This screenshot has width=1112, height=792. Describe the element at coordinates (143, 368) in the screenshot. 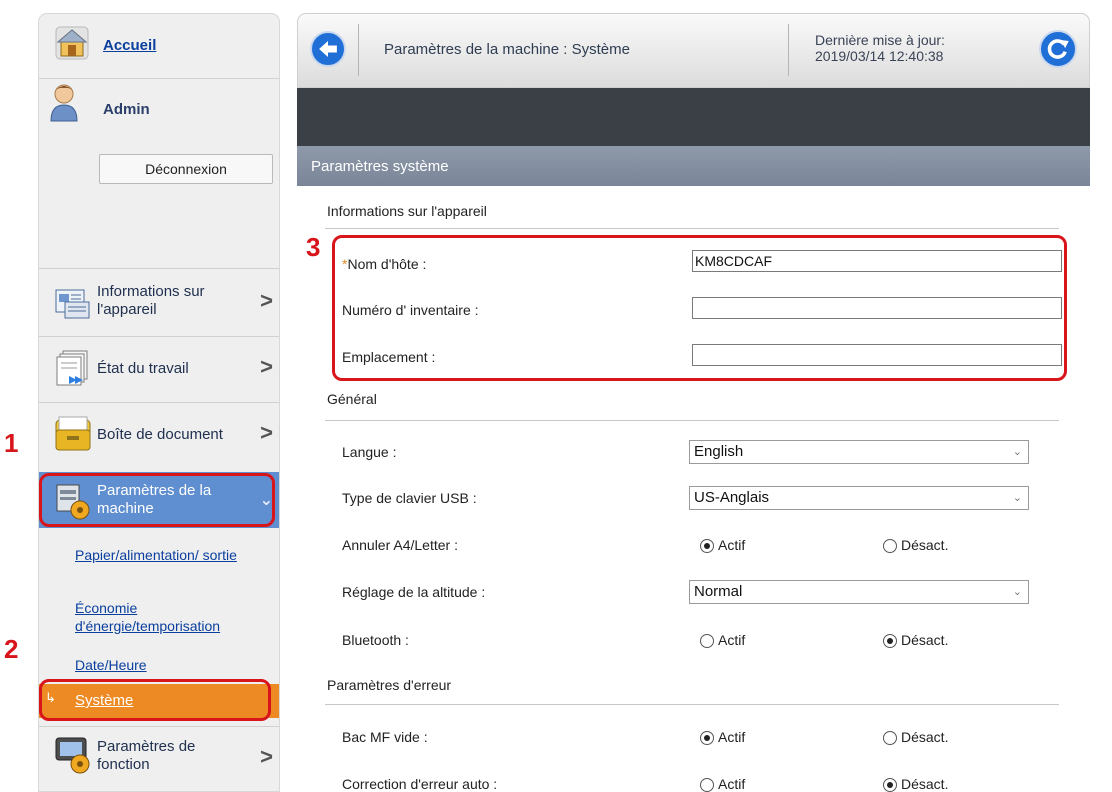

I see `nav-label: État du travail` at that location.